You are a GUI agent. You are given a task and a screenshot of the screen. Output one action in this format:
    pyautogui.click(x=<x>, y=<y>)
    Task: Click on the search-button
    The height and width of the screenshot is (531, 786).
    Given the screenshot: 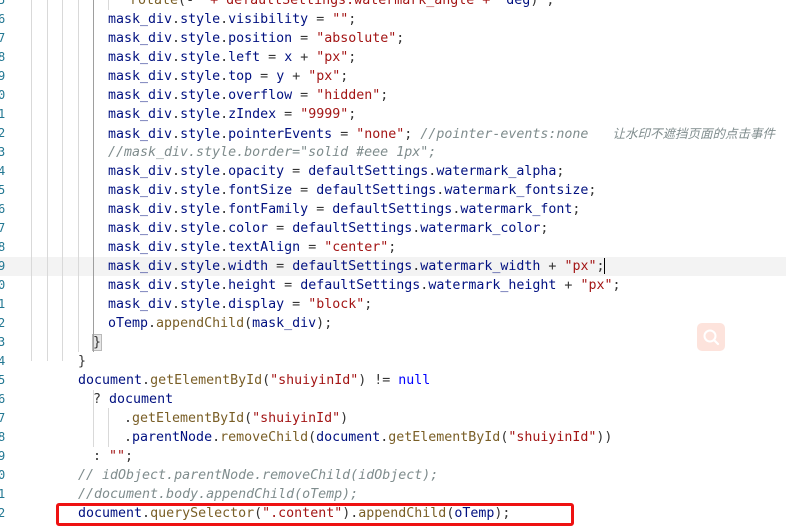 What is the action you would take?
    pyautogui.click(x=711, y=337)
    